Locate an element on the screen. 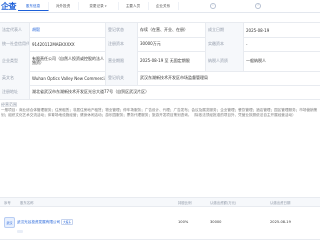 This screenshot has height=240, width=320. authority-value: 武汉东湖新技术开发区市场监督管理局 is located at coordinates (174, 77).